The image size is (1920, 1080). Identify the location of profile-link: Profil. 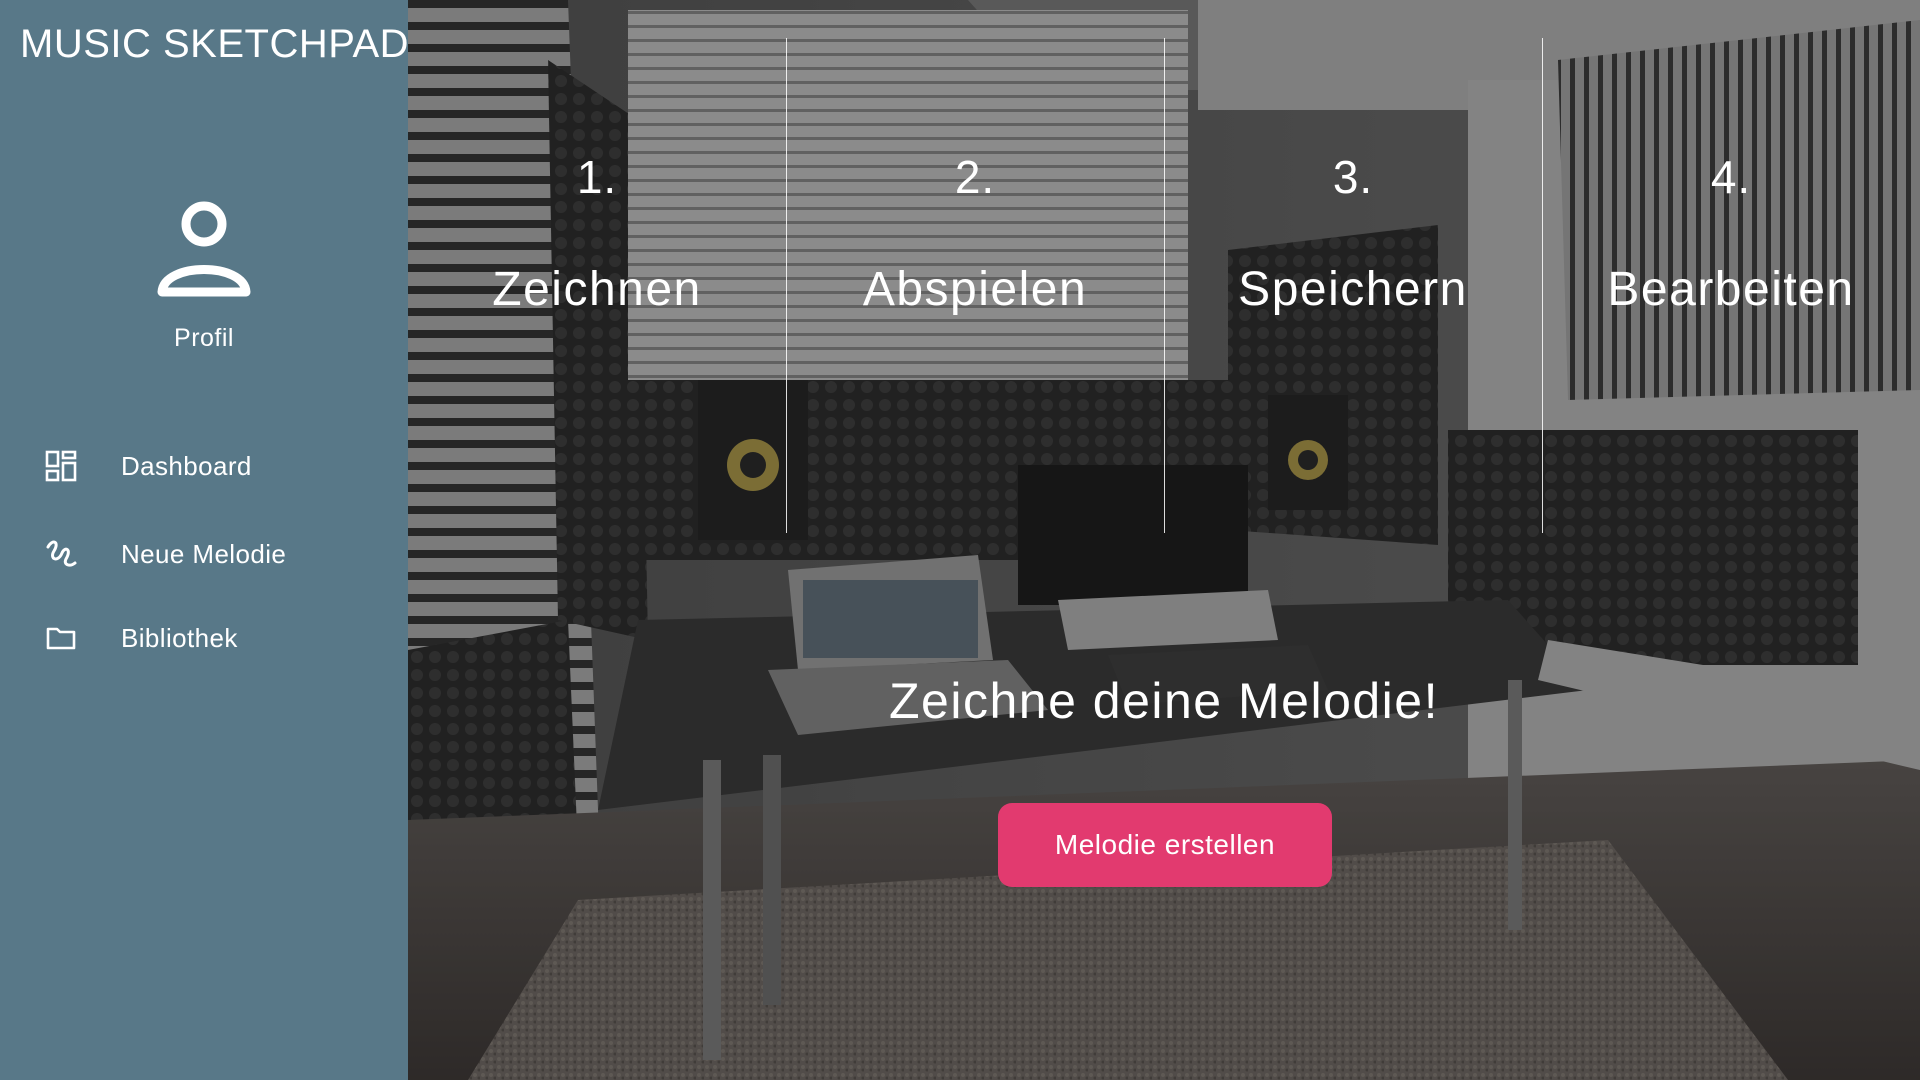
(204, 276).